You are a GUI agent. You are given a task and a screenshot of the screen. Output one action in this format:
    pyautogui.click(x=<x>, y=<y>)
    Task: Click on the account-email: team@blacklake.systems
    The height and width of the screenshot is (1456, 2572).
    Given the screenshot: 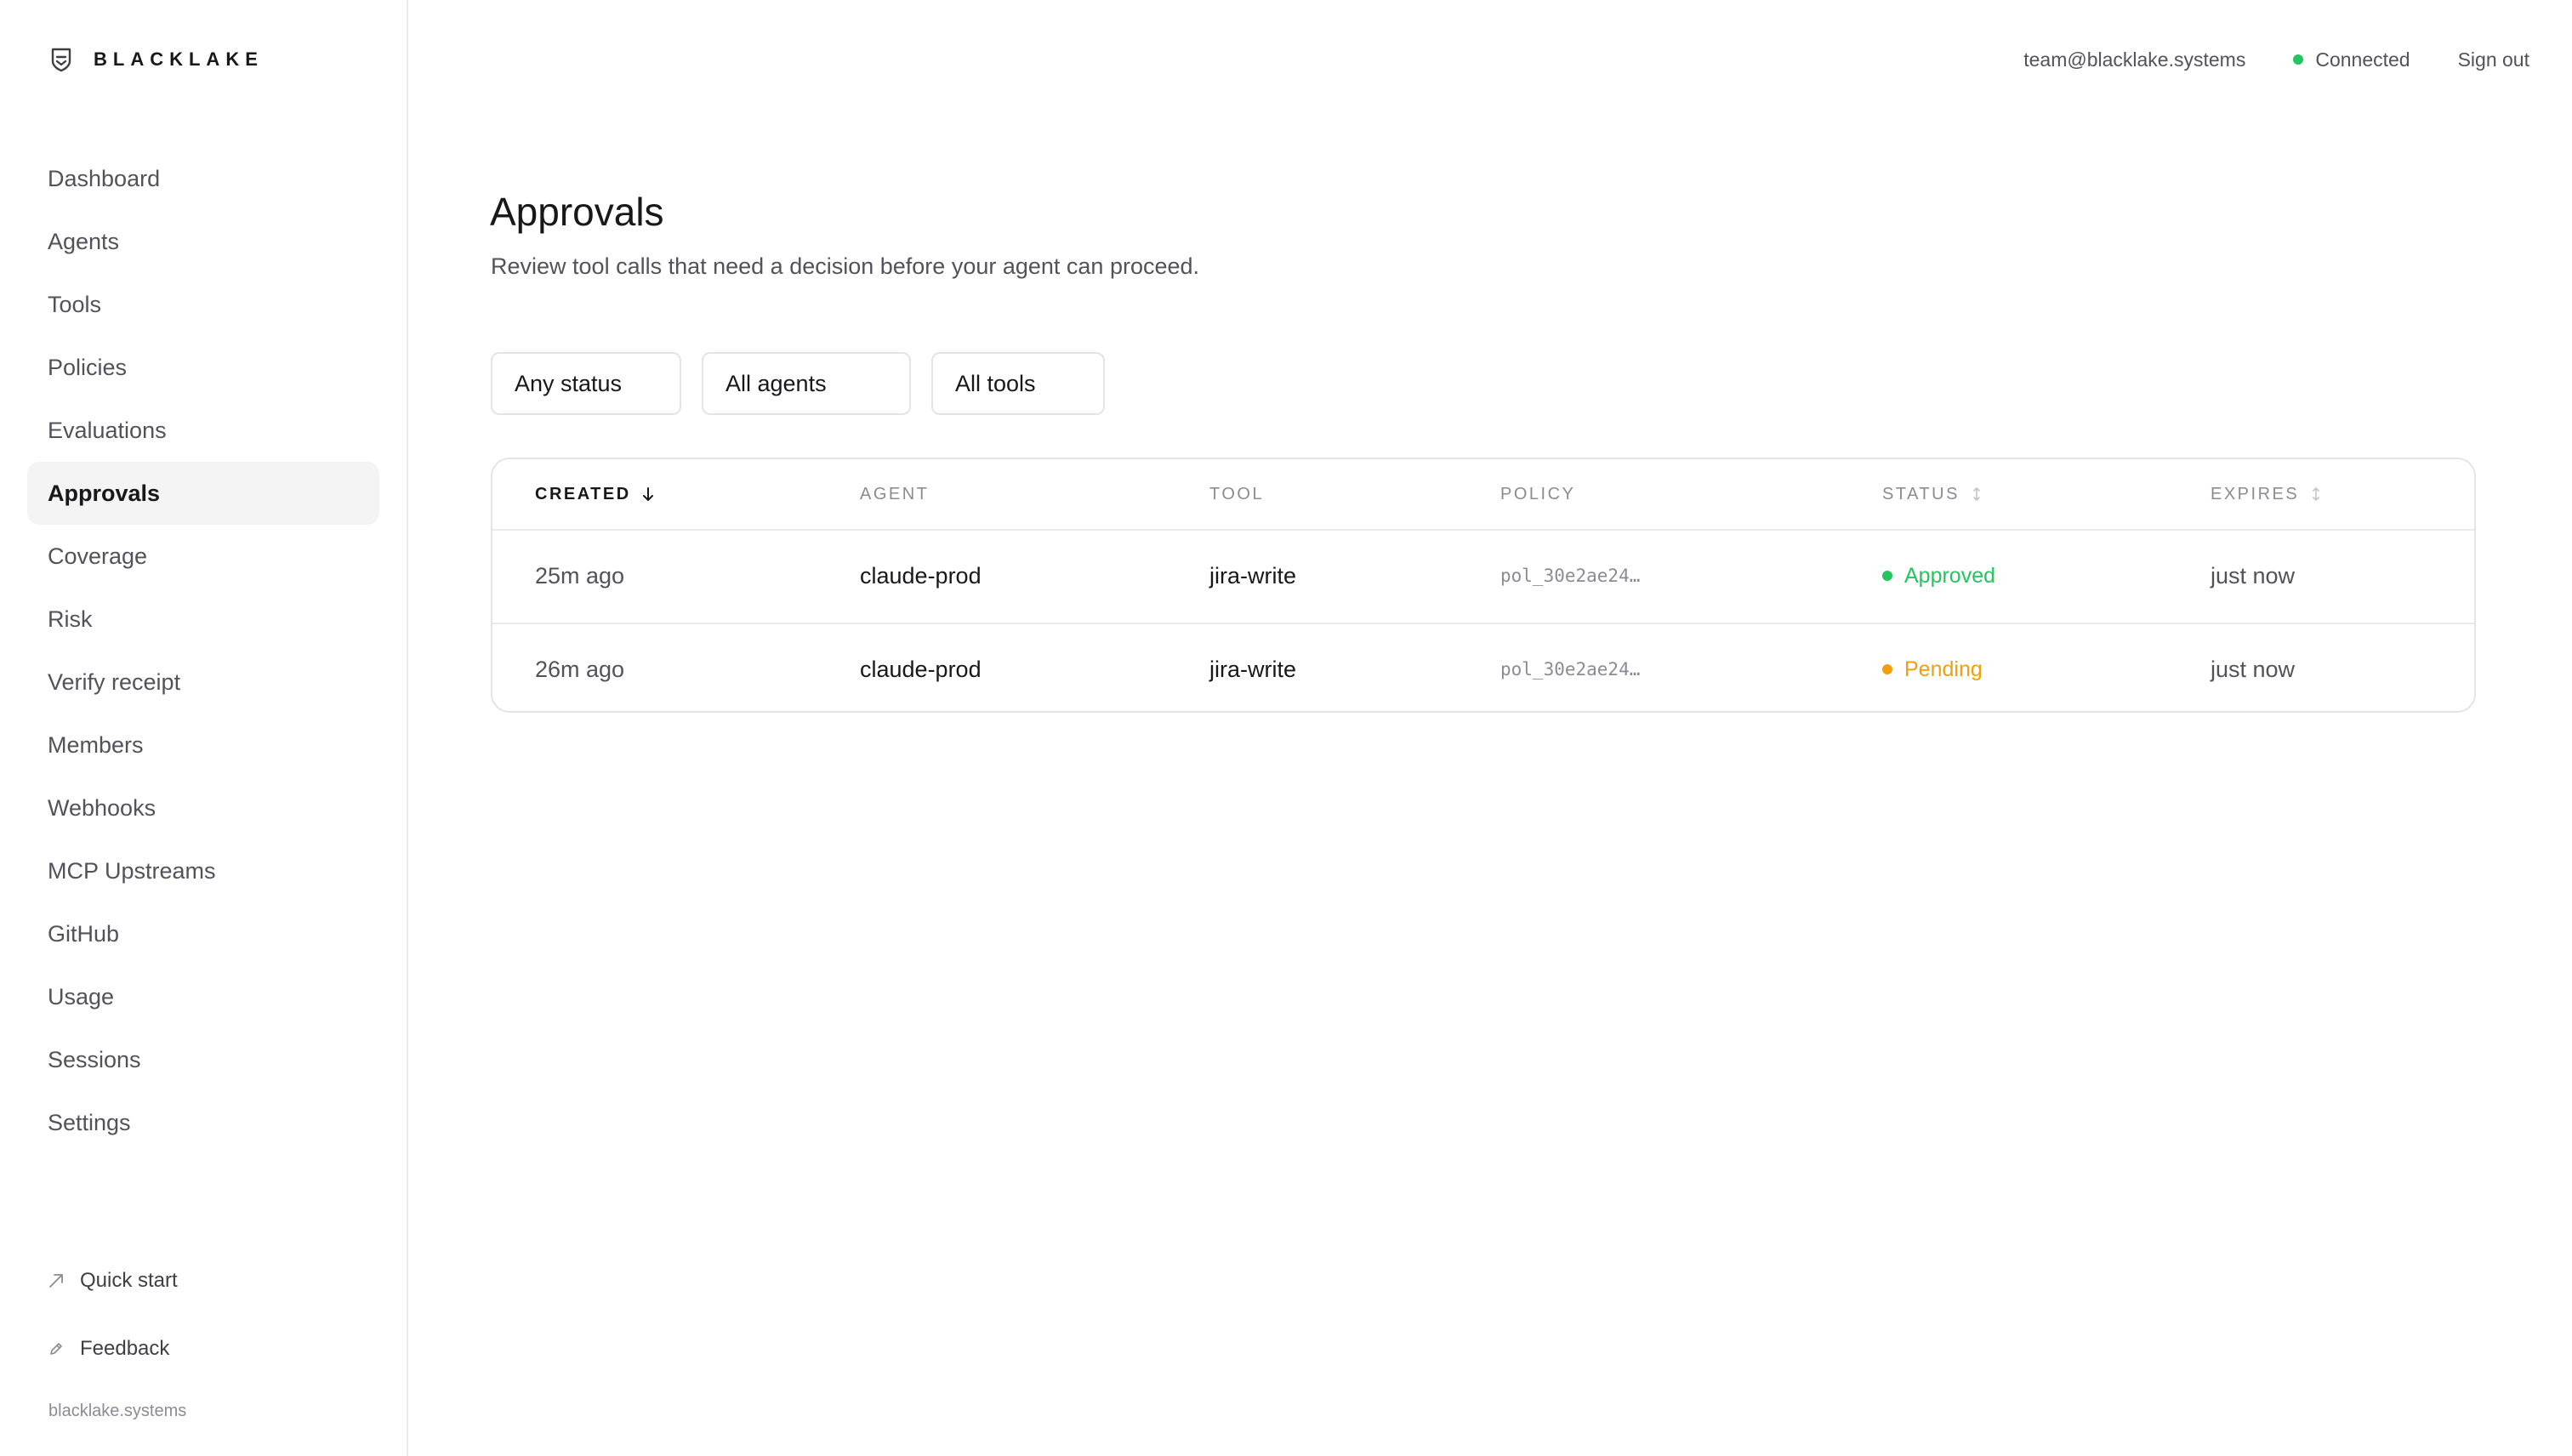 What is the action you would take?
    pyautogui.click(x=2135, y=59)
    